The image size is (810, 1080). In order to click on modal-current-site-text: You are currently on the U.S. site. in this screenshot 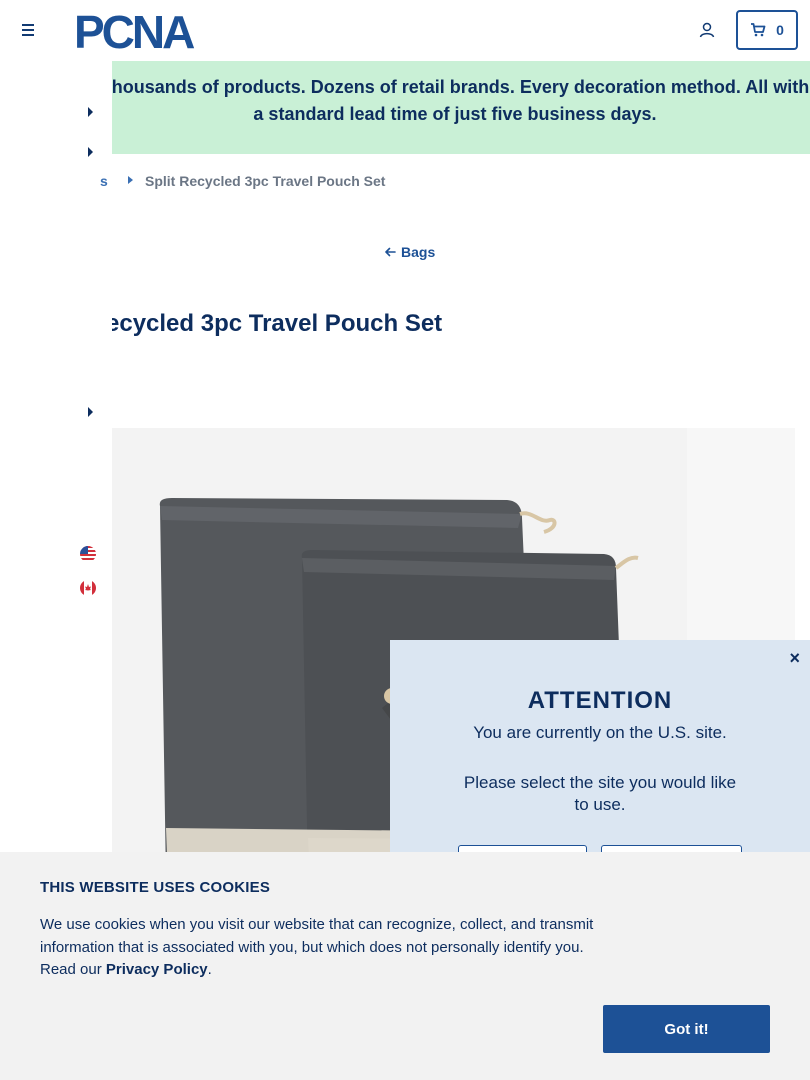, I will do `click(600, 732)`.